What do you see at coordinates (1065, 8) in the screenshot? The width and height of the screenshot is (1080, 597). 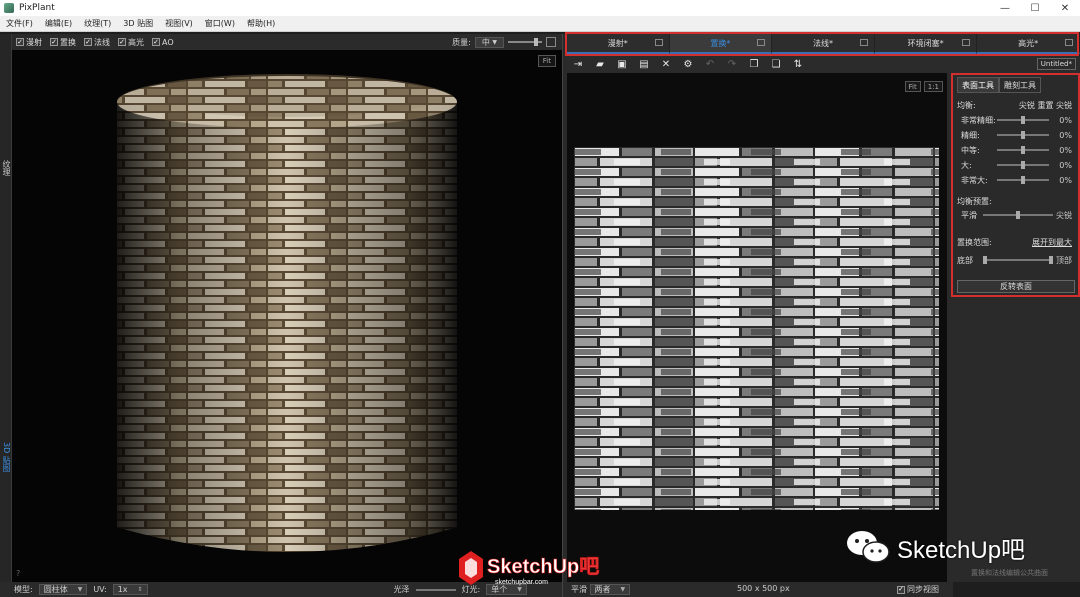 I see `close-button: ✕` at bounding box center [1065, 8].